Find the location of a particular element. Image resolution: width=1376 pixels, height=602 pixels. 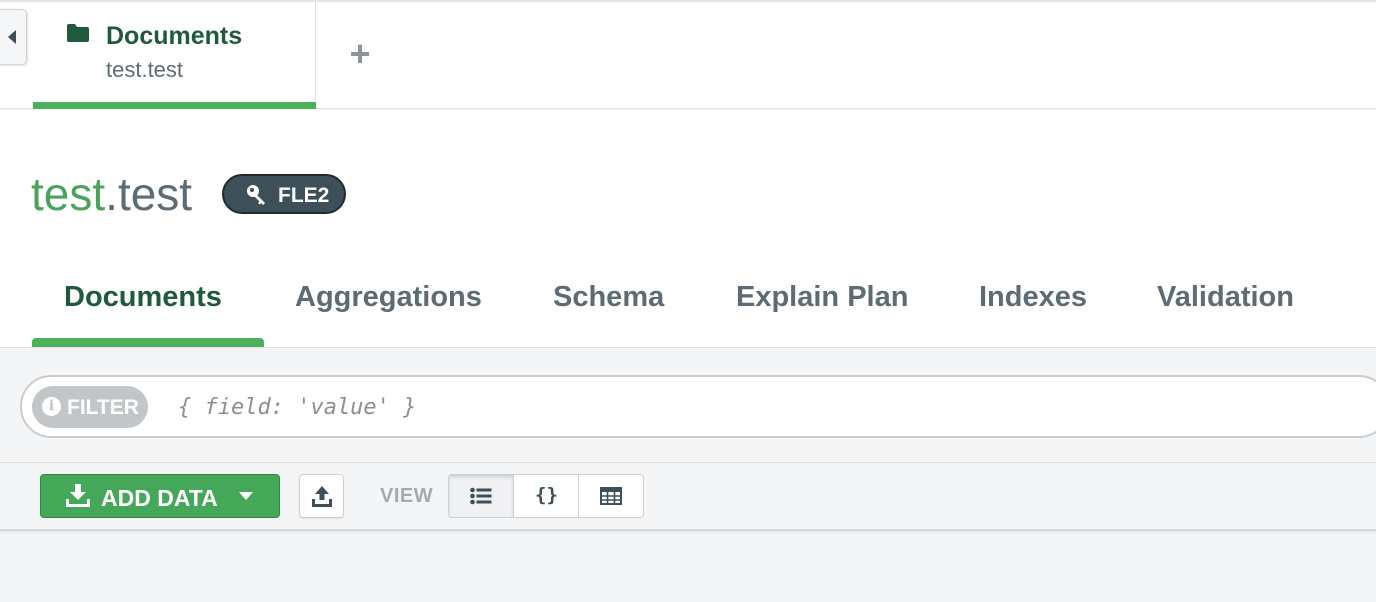

folder-icon is located at coordinates (78, 33).